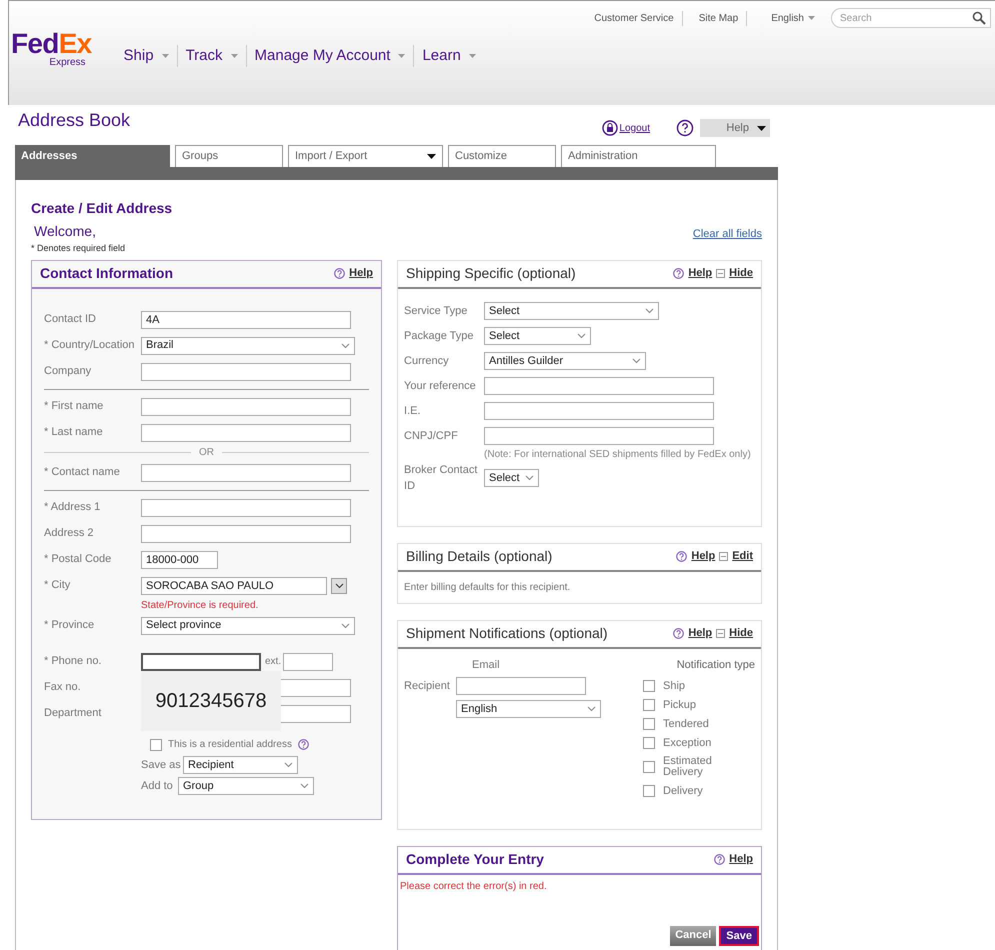 The image size is (995, 950). What do you see at coordinates (900, 18) in the screenshot?
I see `search-field: Search` at bounding box center [900, 18].